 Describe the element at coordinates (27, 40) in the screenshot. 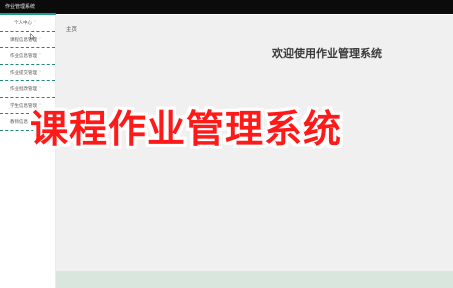

I see `sidebar-item-course-info: 课程信息管理 ˅` at that location.